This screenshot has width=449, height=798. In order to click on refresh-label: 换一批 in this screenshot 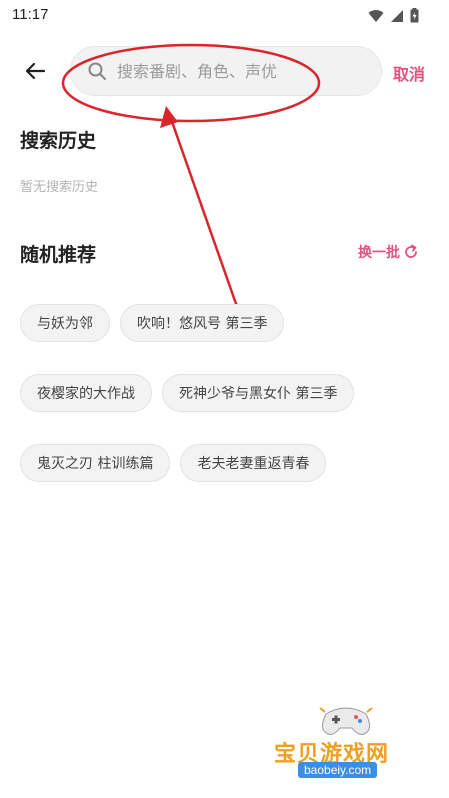, I will do `click(379, 253)`.